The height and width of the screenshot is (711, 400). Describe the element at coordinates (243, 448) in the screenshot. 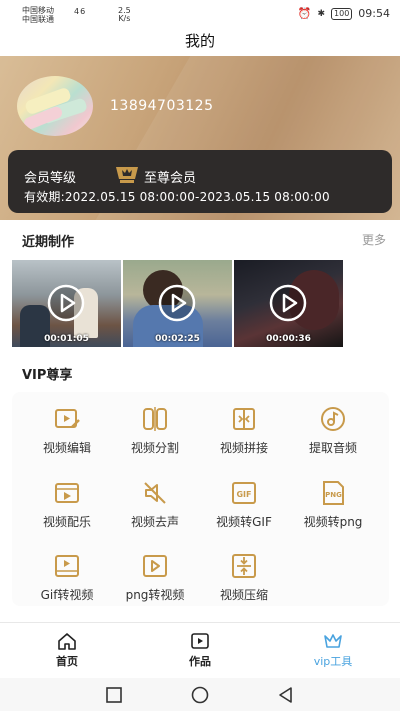

I see `tool-label: 视频拼接` at that location.